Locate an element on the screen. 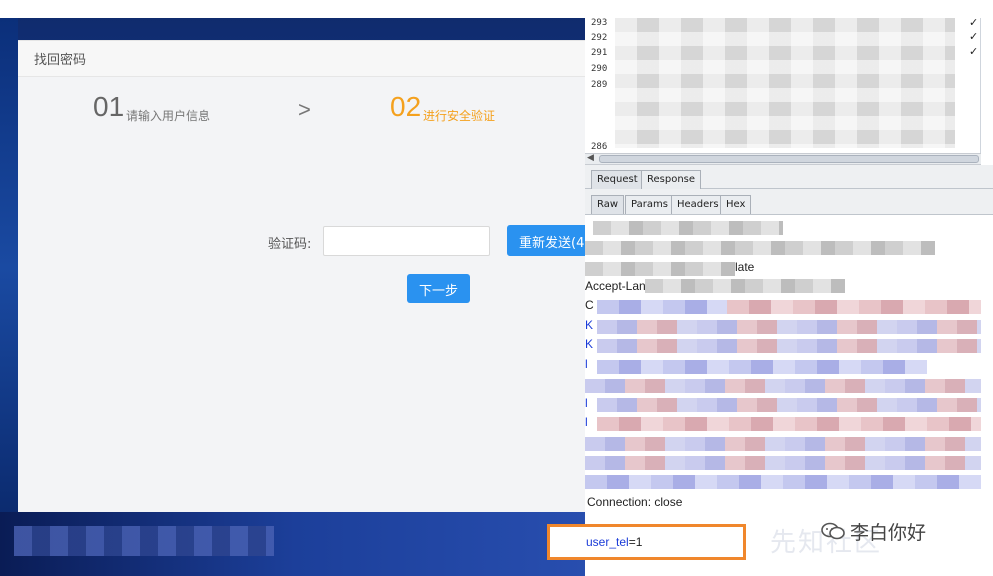  tab-hex: Hex is located at coordinates (736, 204).